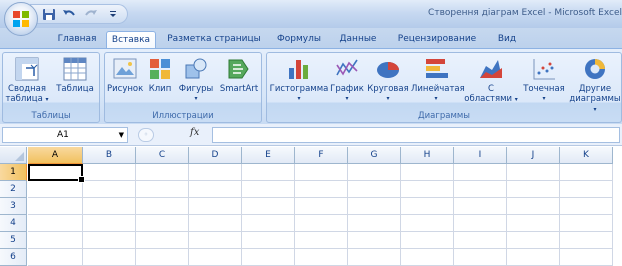 This screenshot has height=266, width=622. Describe the element at coordinates (21, 19) in the screenshot. I see `office-button` at that location.